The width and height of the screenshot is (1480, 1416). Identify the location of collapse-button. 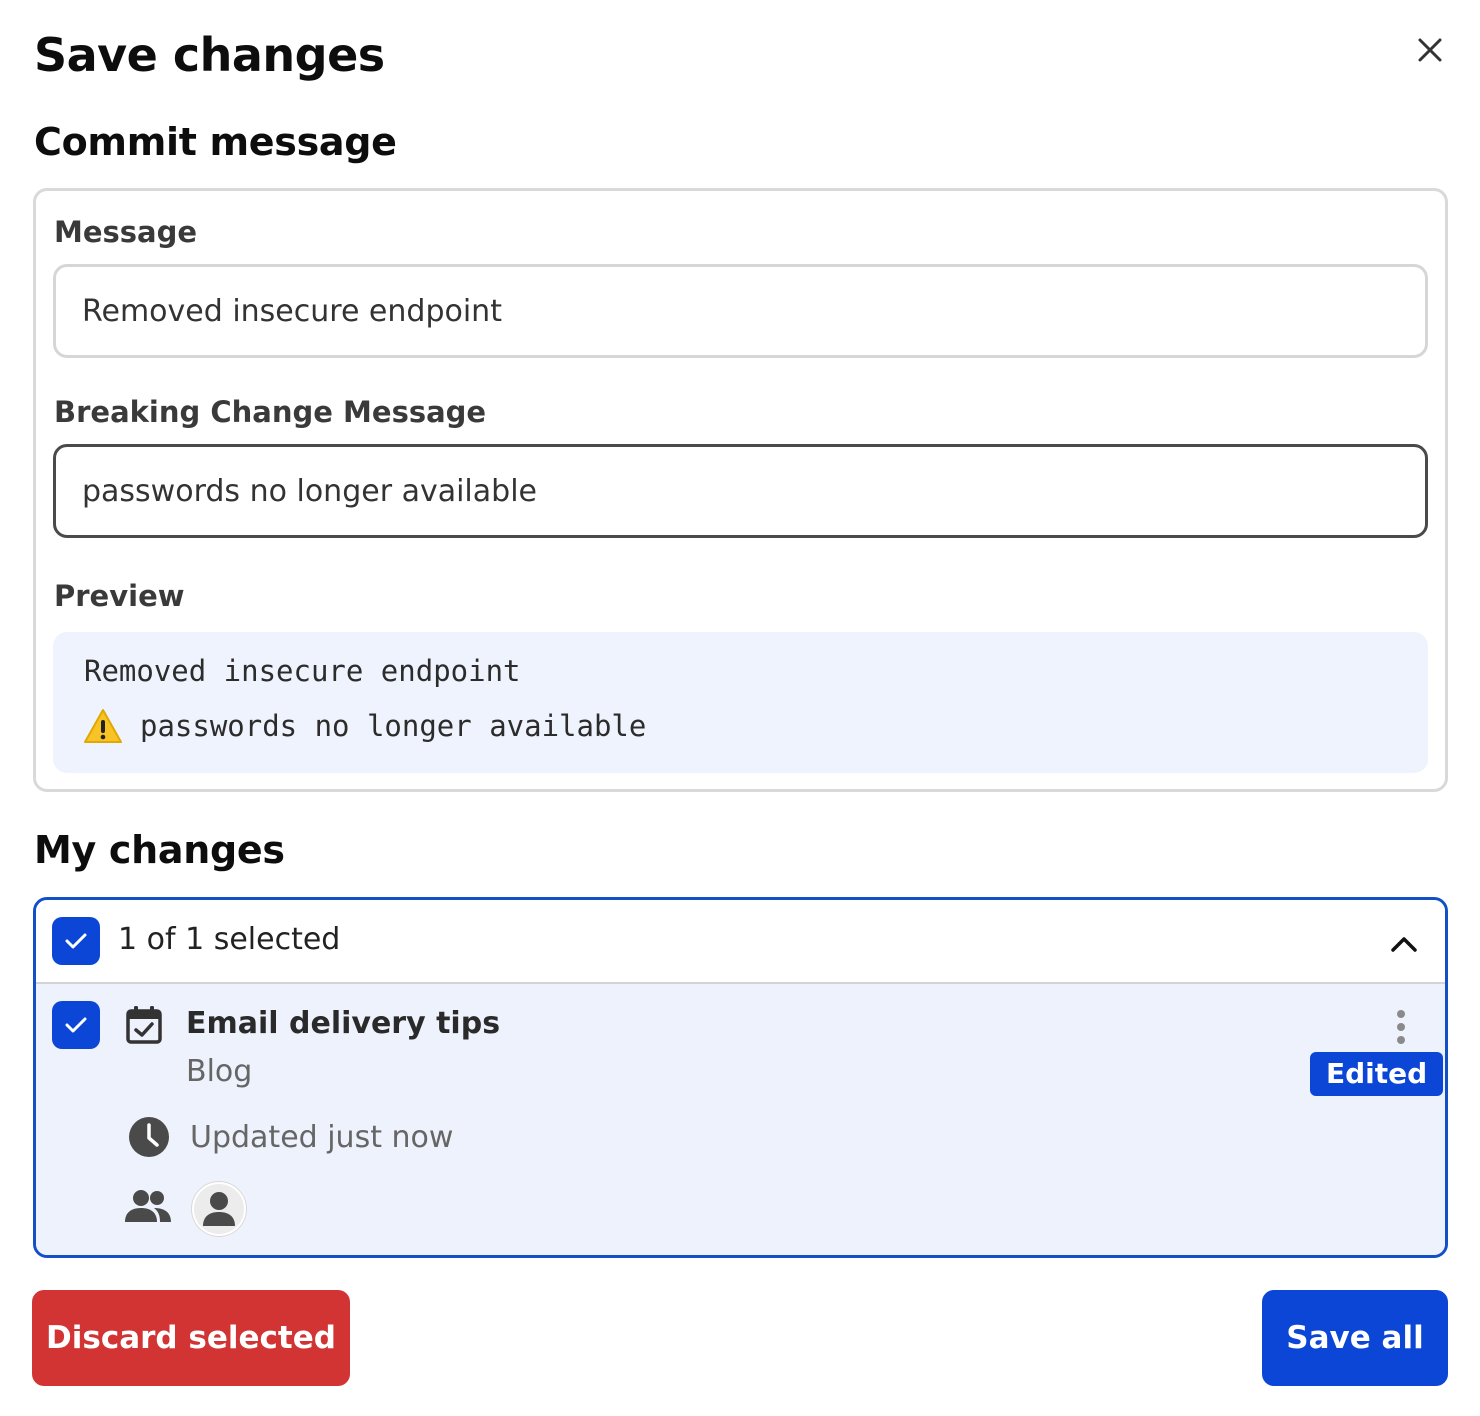
(1404, 944).